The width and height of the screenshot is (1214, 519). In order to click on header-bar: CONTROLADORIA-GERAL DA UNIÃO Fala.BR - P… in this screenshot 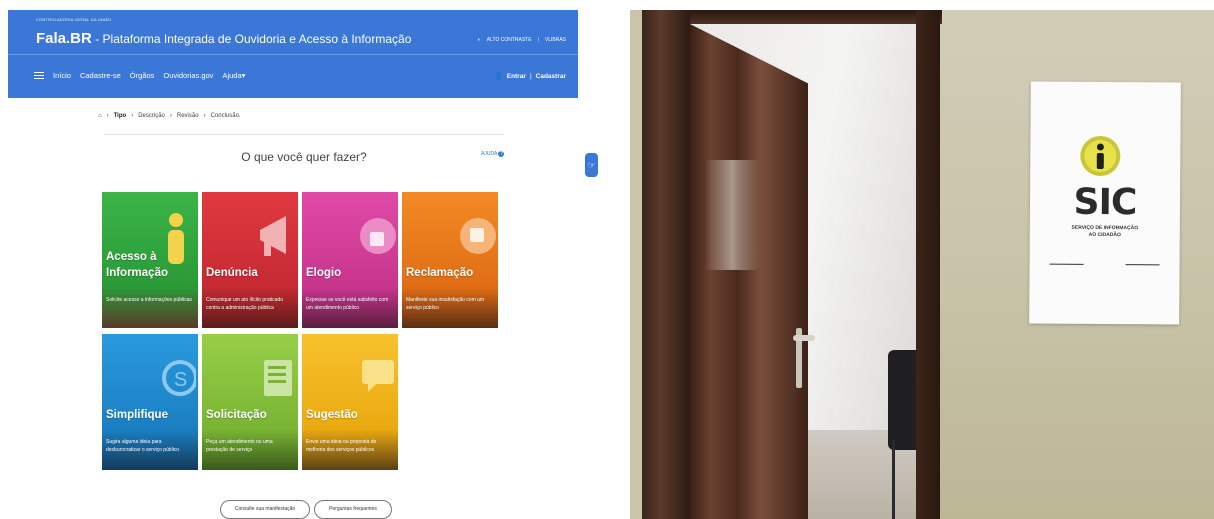, I will do `click(293, 54)`.